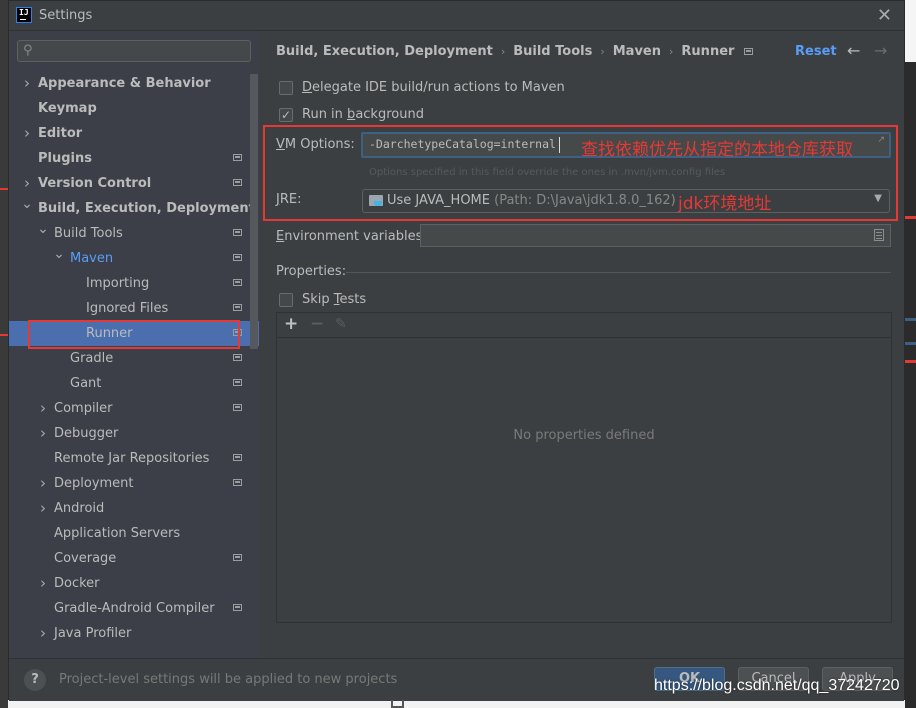  I want to click on sidebar-item-label: Runner, so click(109, 333).